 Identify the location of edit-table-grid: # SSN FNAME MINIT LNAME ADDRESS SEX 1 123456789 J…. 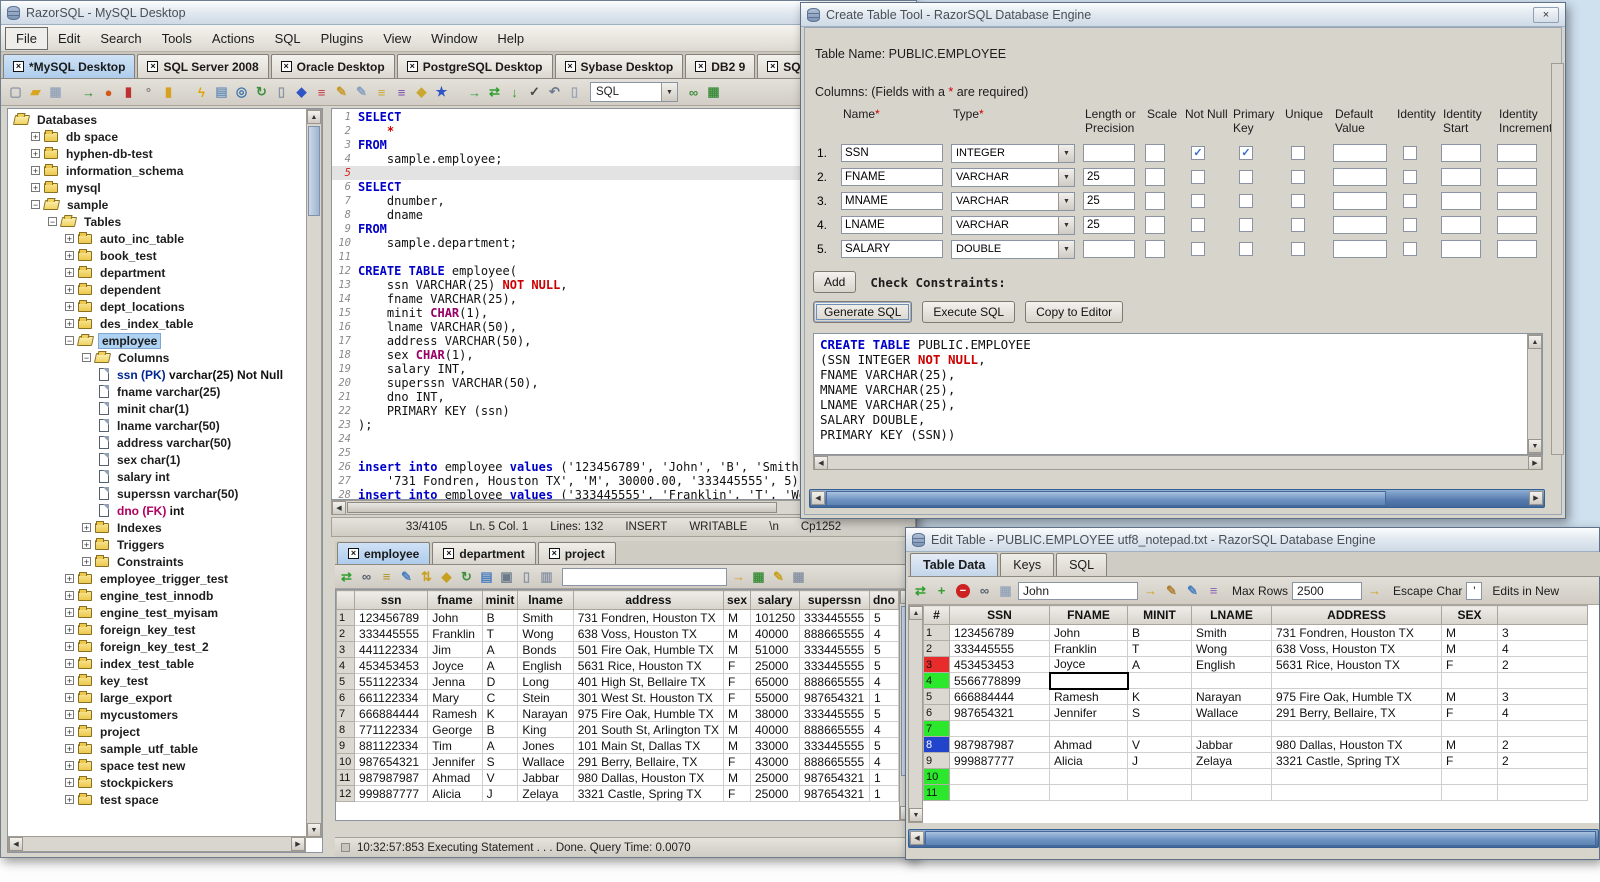
(1261, 714).